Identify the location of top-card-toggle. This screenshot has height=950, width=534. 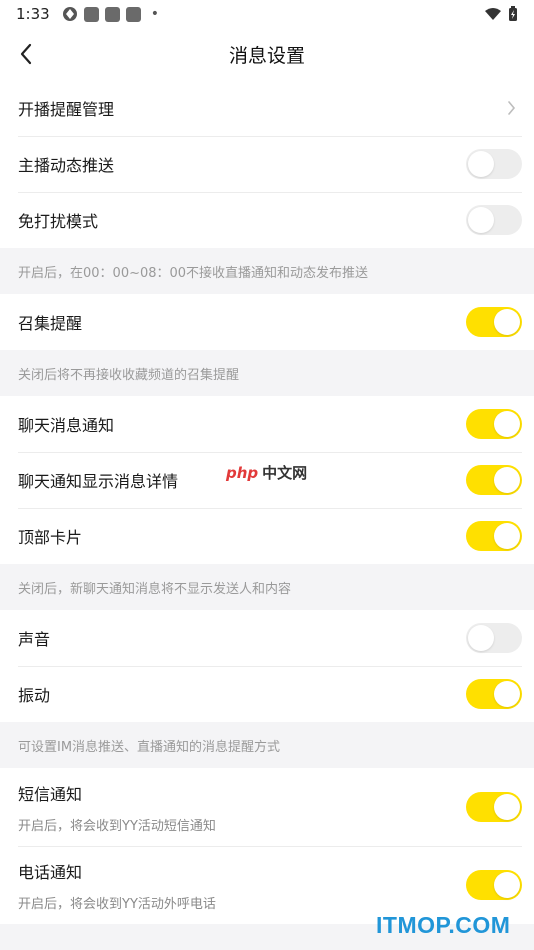
(494, 536).